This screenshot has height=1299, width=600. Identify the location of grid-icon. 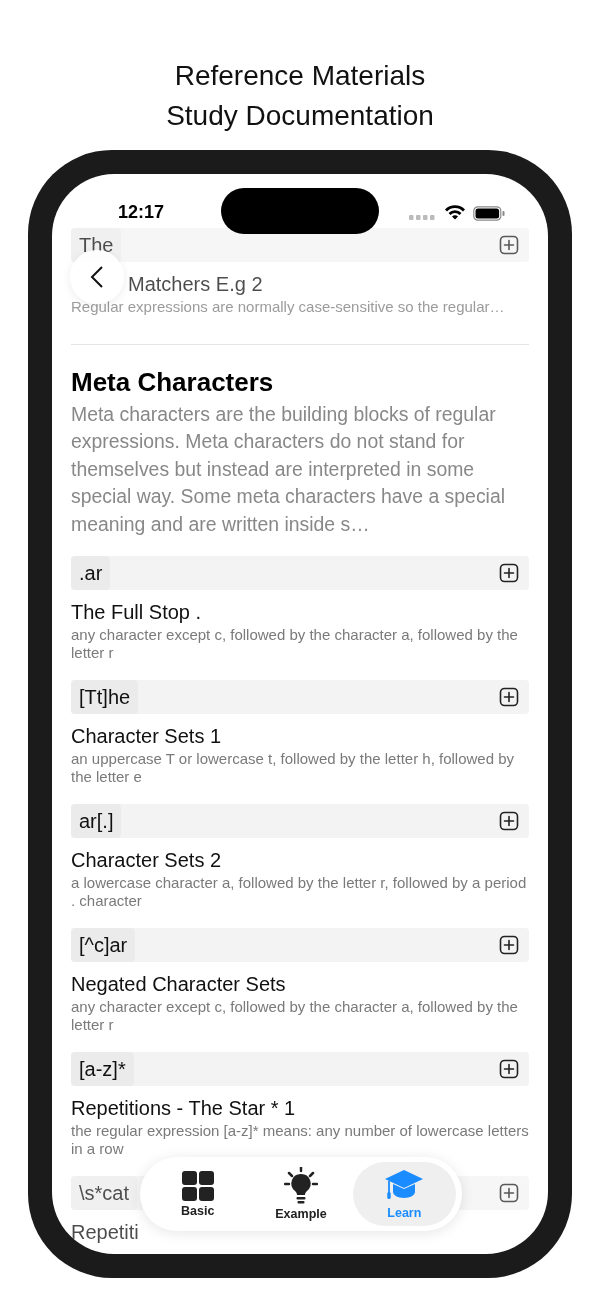
(197, 1186).